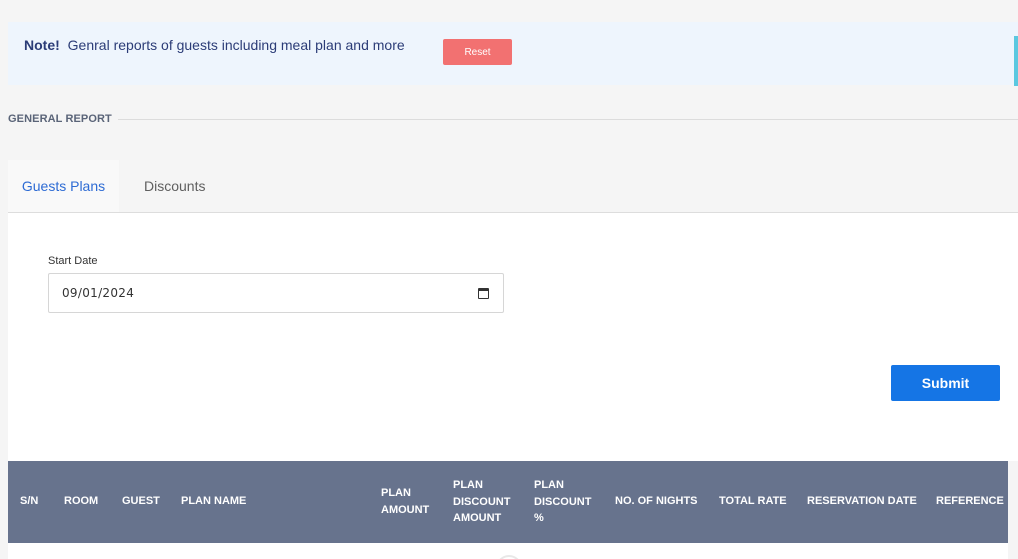 The height and width of the screenshot is (559, 1018). What do you see at coordinates (477, 52) in the screenshot?
I see `reset-button: Reset` at bounding box center [477, 52].